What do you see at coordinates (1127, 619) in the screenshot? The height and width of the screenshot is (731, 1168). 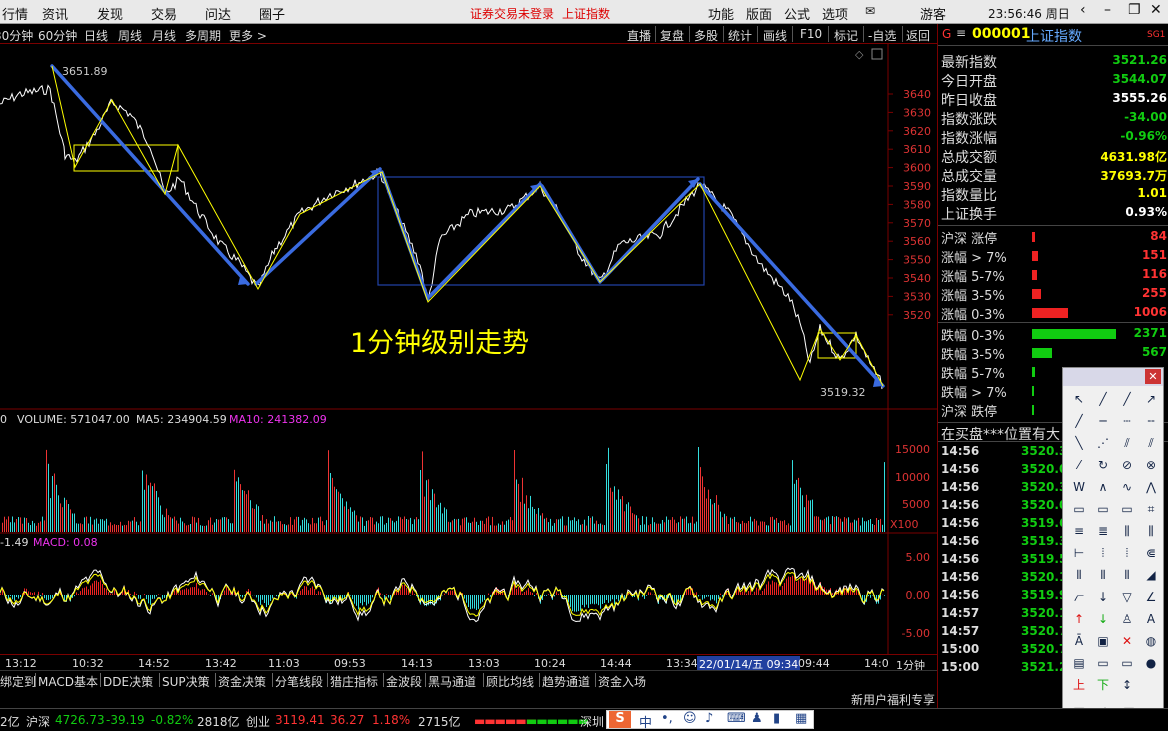 I see `person-icon: ♙` at bounding box center [1127, 619].